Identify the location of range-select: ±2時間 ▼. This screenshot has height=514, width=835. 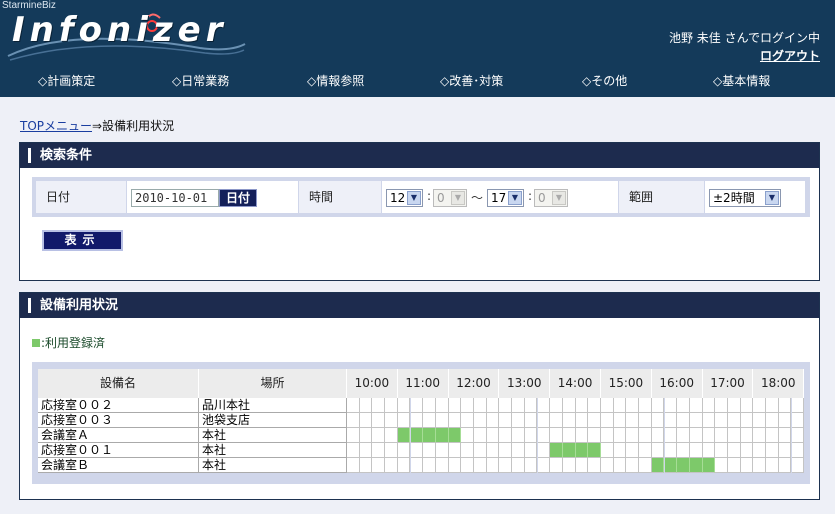
(745, 198).